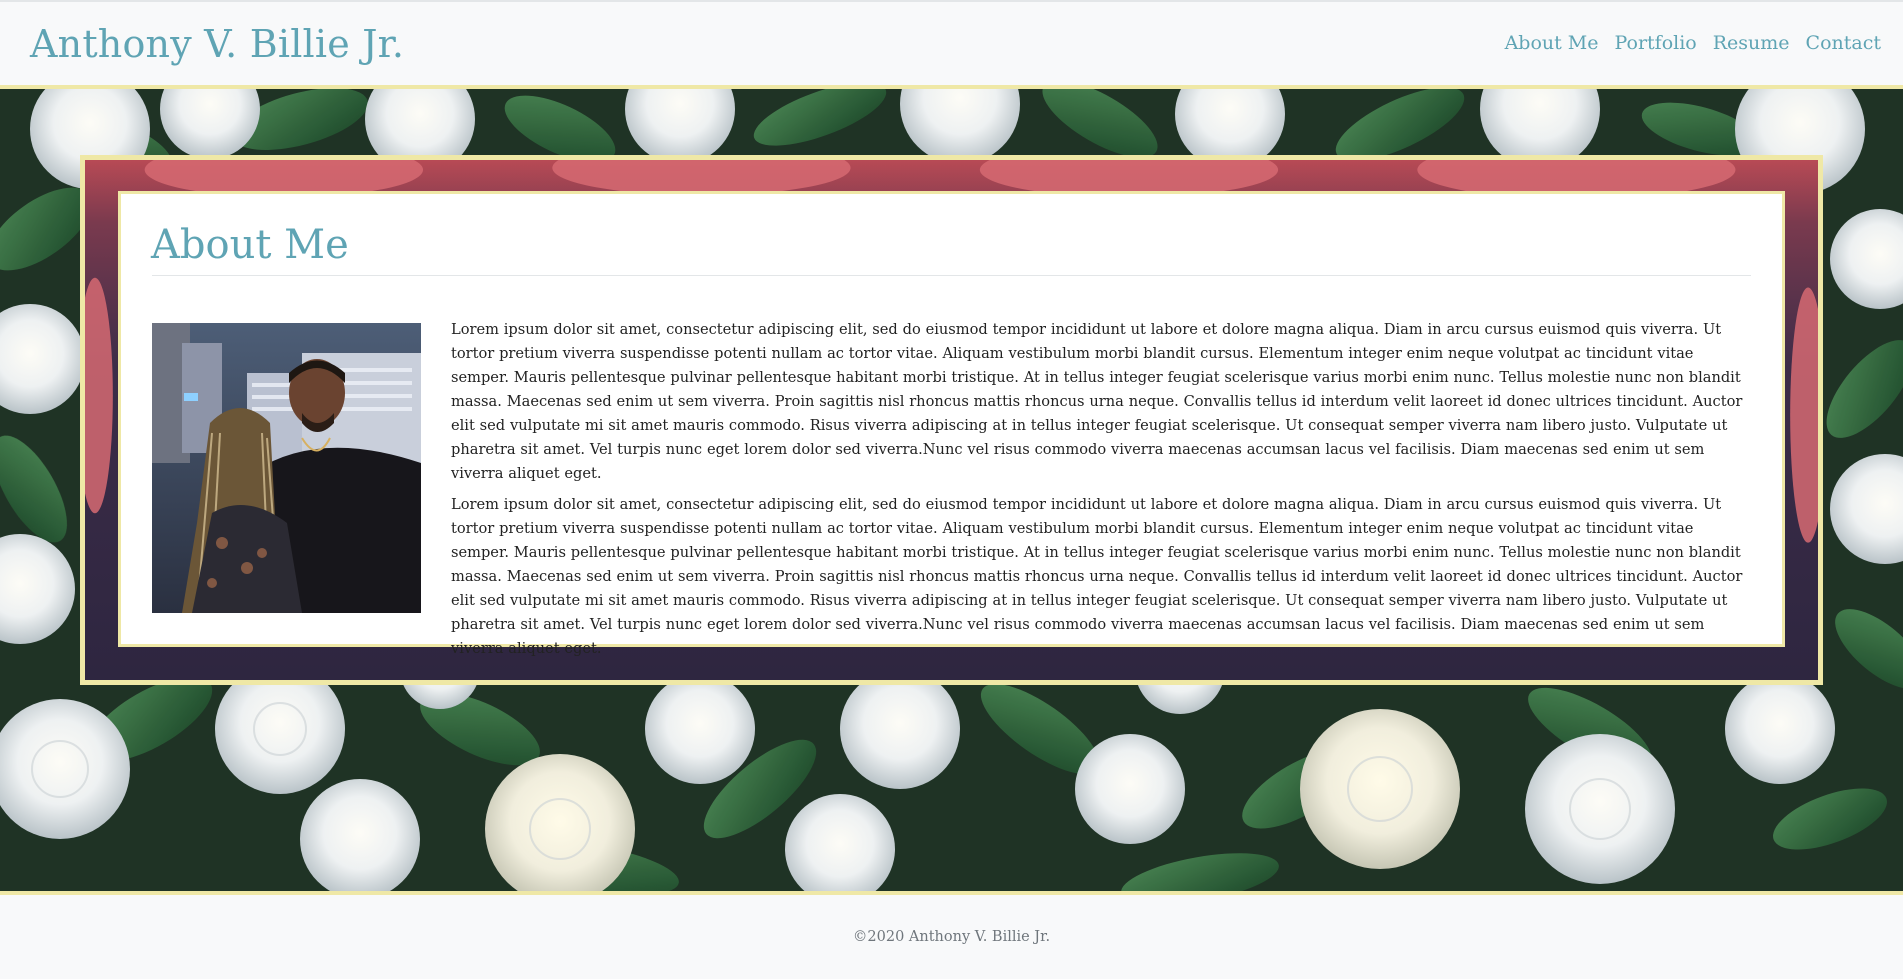 The width and height of the screenshot is (1903, 979). I want to click on nav-about-me: About Me, so click(1552, 43).